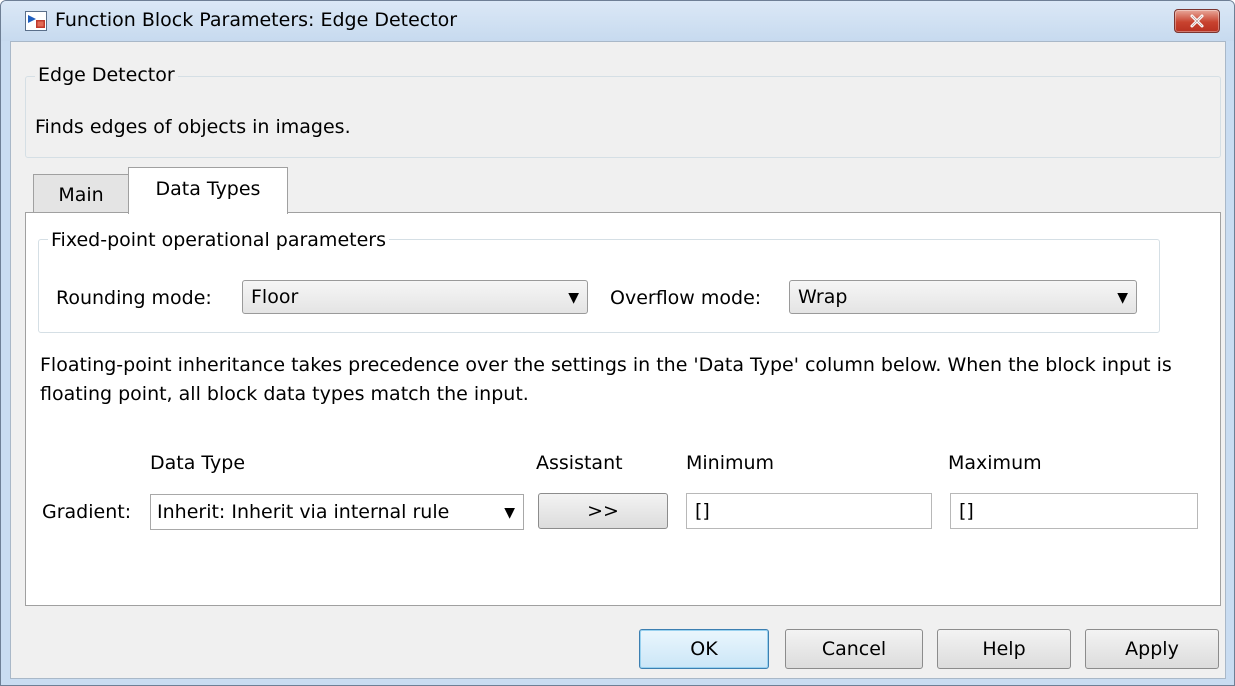 Image resolution: width=1235 pixels, height=686 pixels. I want to click on overflow-mode-select: Wrap ▼, so click(963, 297).